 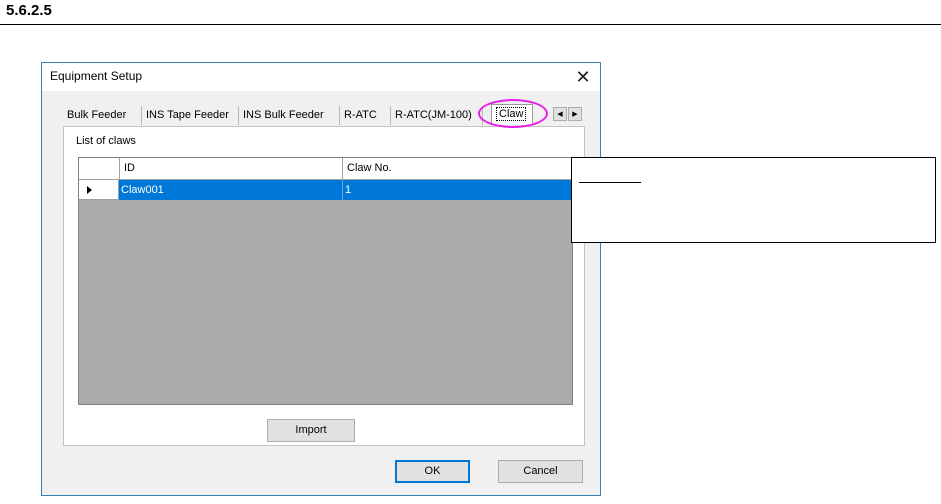 I want to click on dialog-titlebar: Equipment Setup ✕, so click(x=321, y=77).